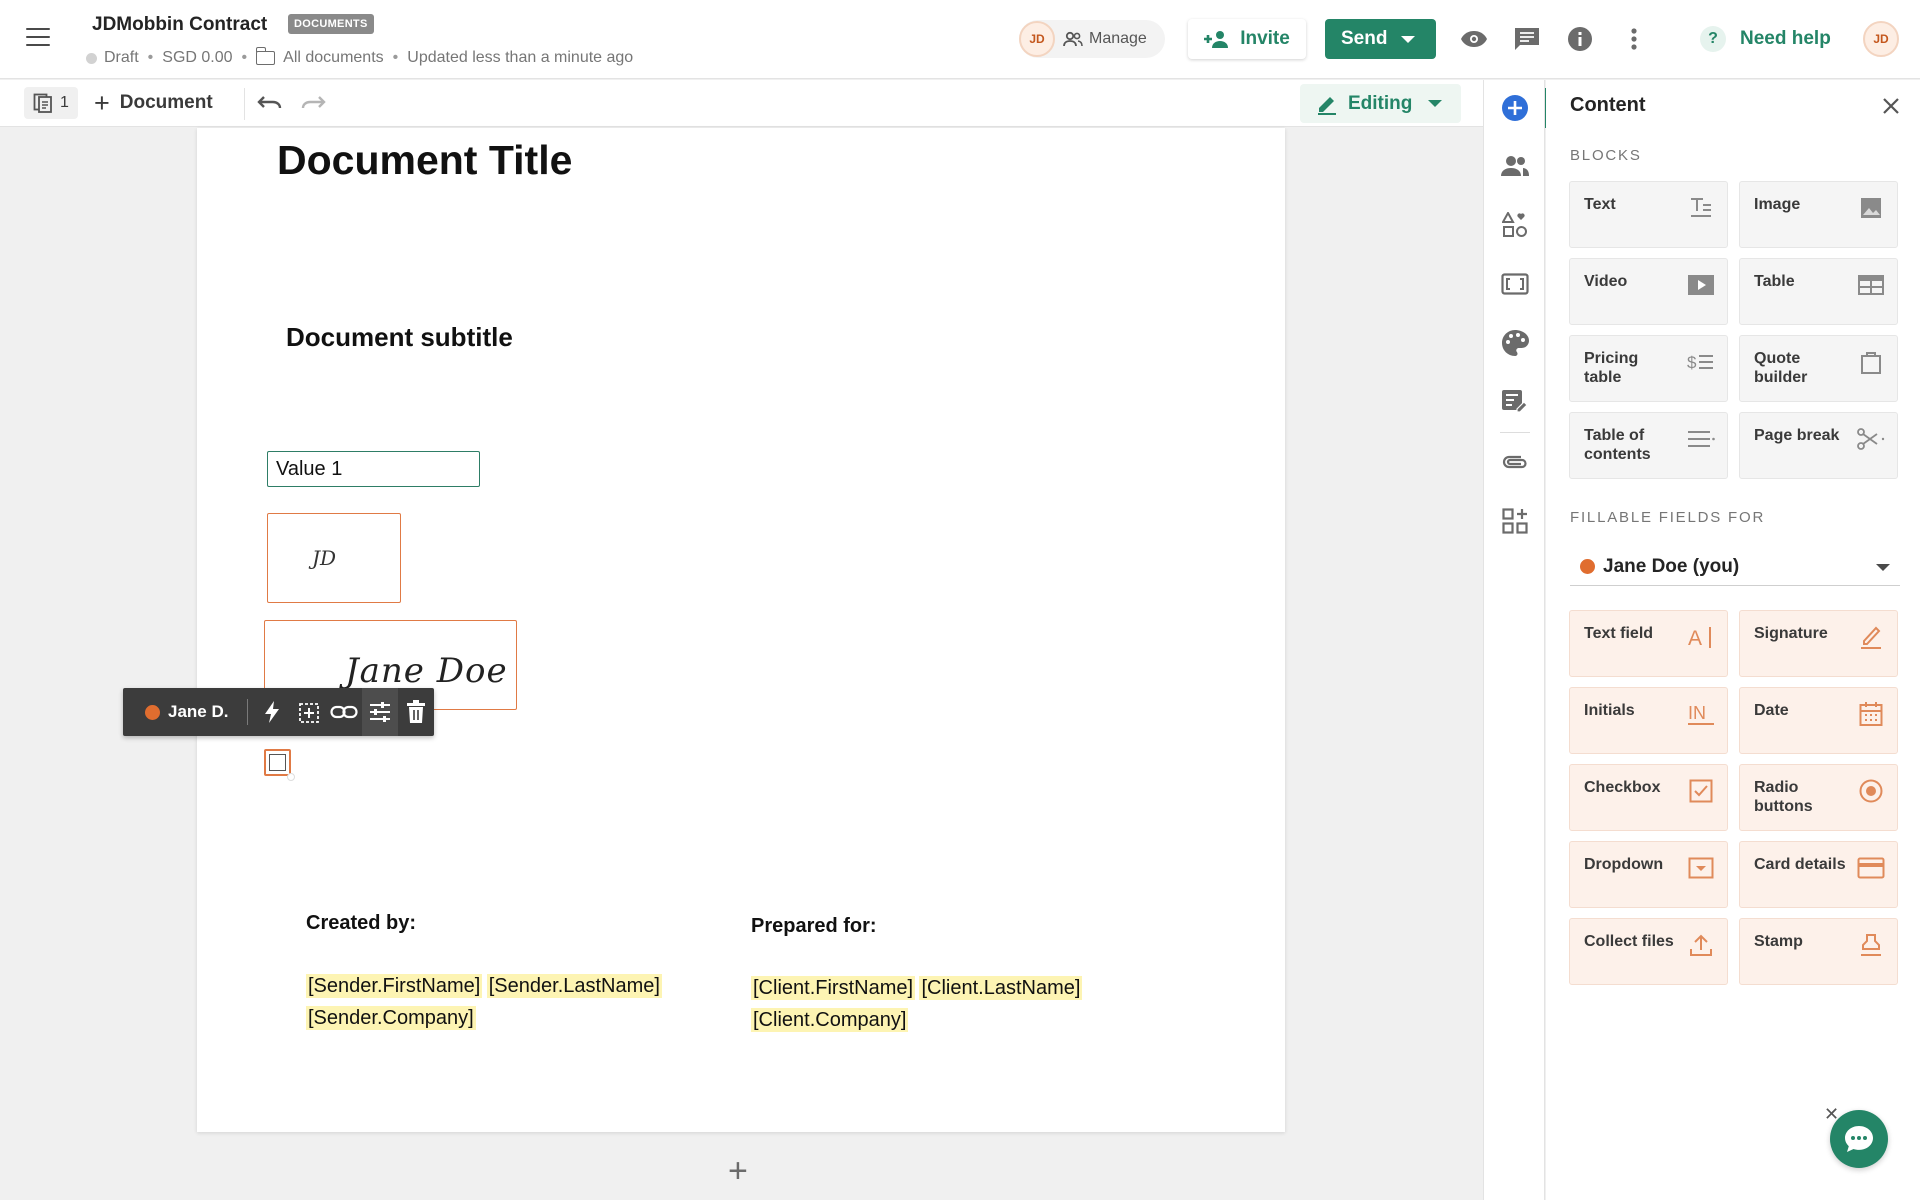 This screenshot has height=1200, width=1920. I want to click on info-icon, so click(1580, 39).